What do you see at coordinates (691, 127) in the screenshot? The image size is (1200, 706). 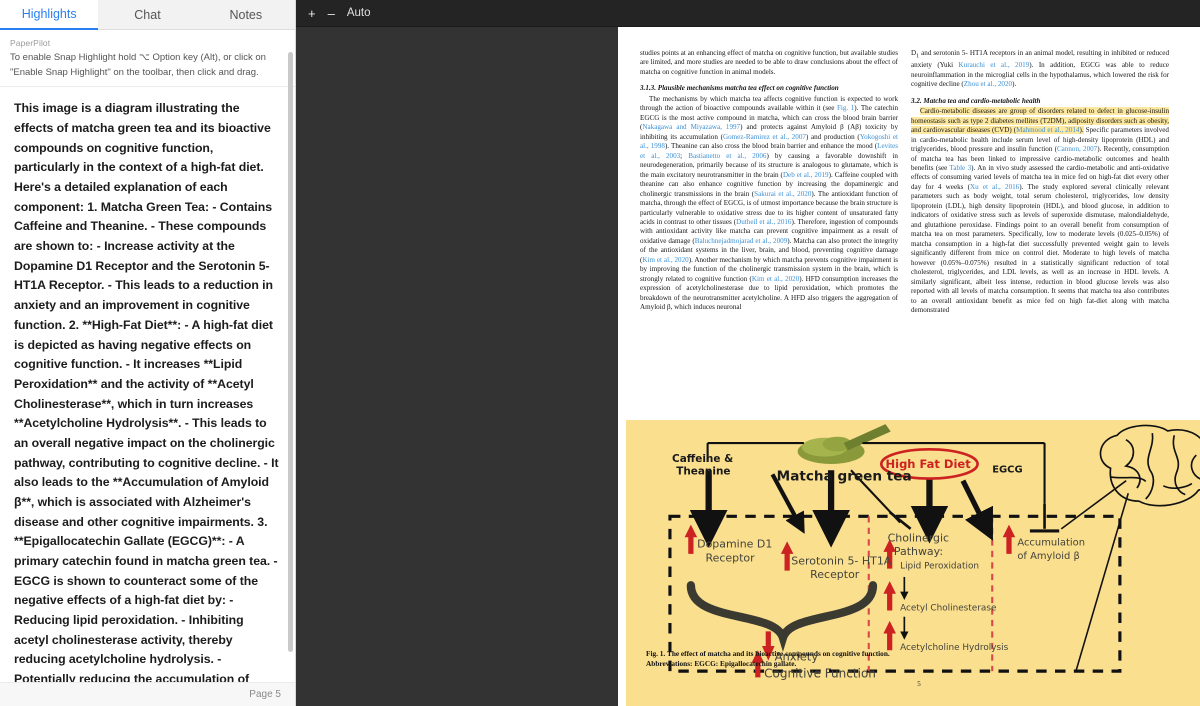 I see `ref-nakagawa: Nakagawa and Miyazawa, 1997` at bounding box center [691, 127].